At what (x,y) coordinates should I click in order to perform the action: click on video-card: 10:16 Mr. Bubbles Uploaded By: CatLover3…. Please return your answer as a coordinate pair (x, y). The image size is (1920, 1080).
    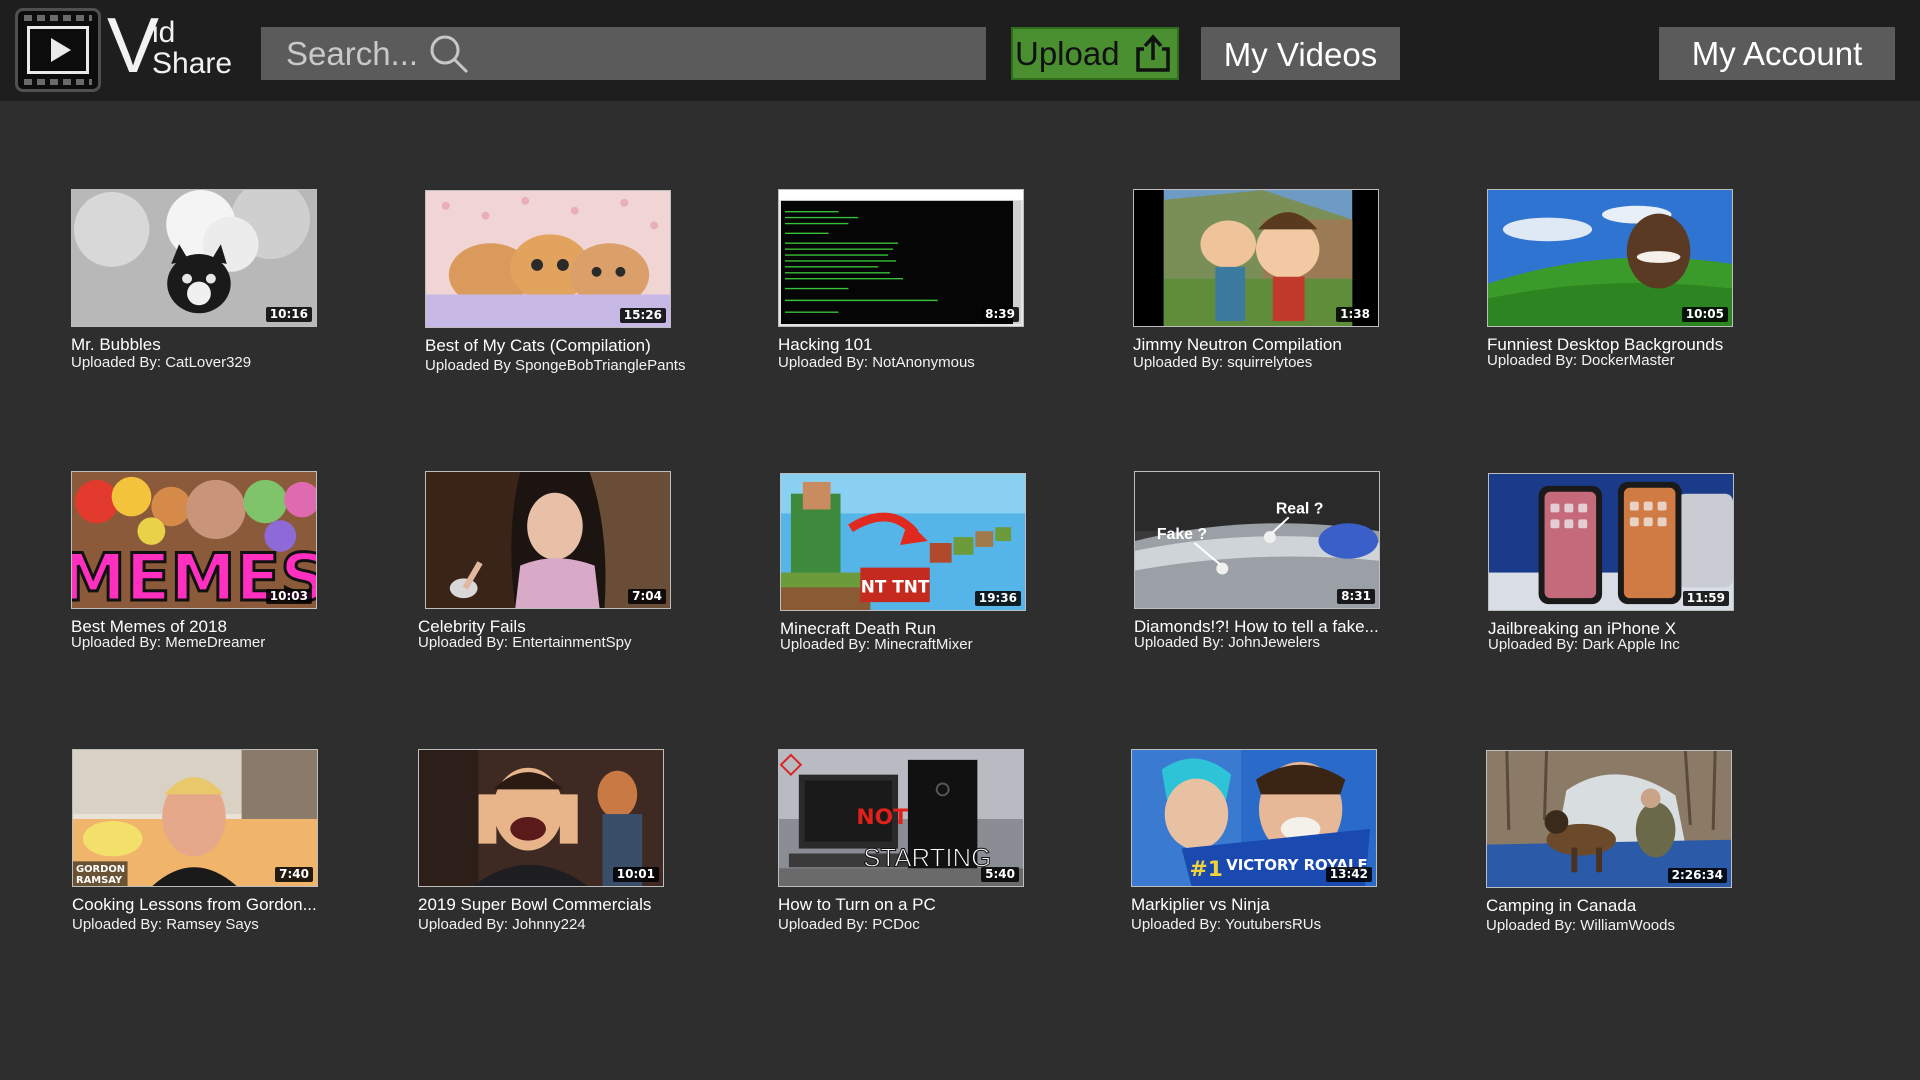
    Looking at the image, I should click on (221, 280).